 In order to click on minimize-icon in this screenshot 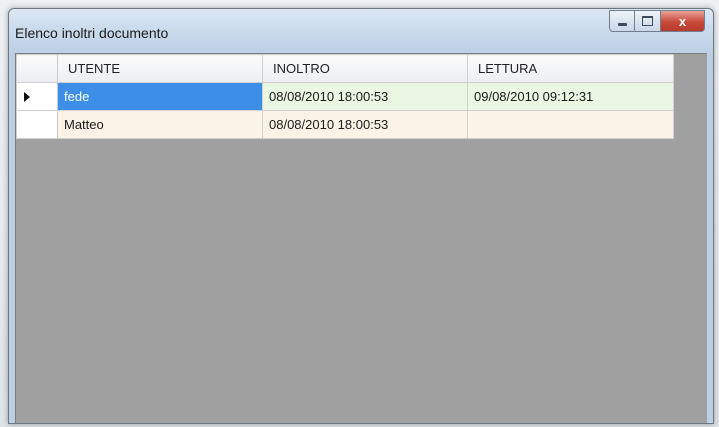, I will do `click(622, 24)`.